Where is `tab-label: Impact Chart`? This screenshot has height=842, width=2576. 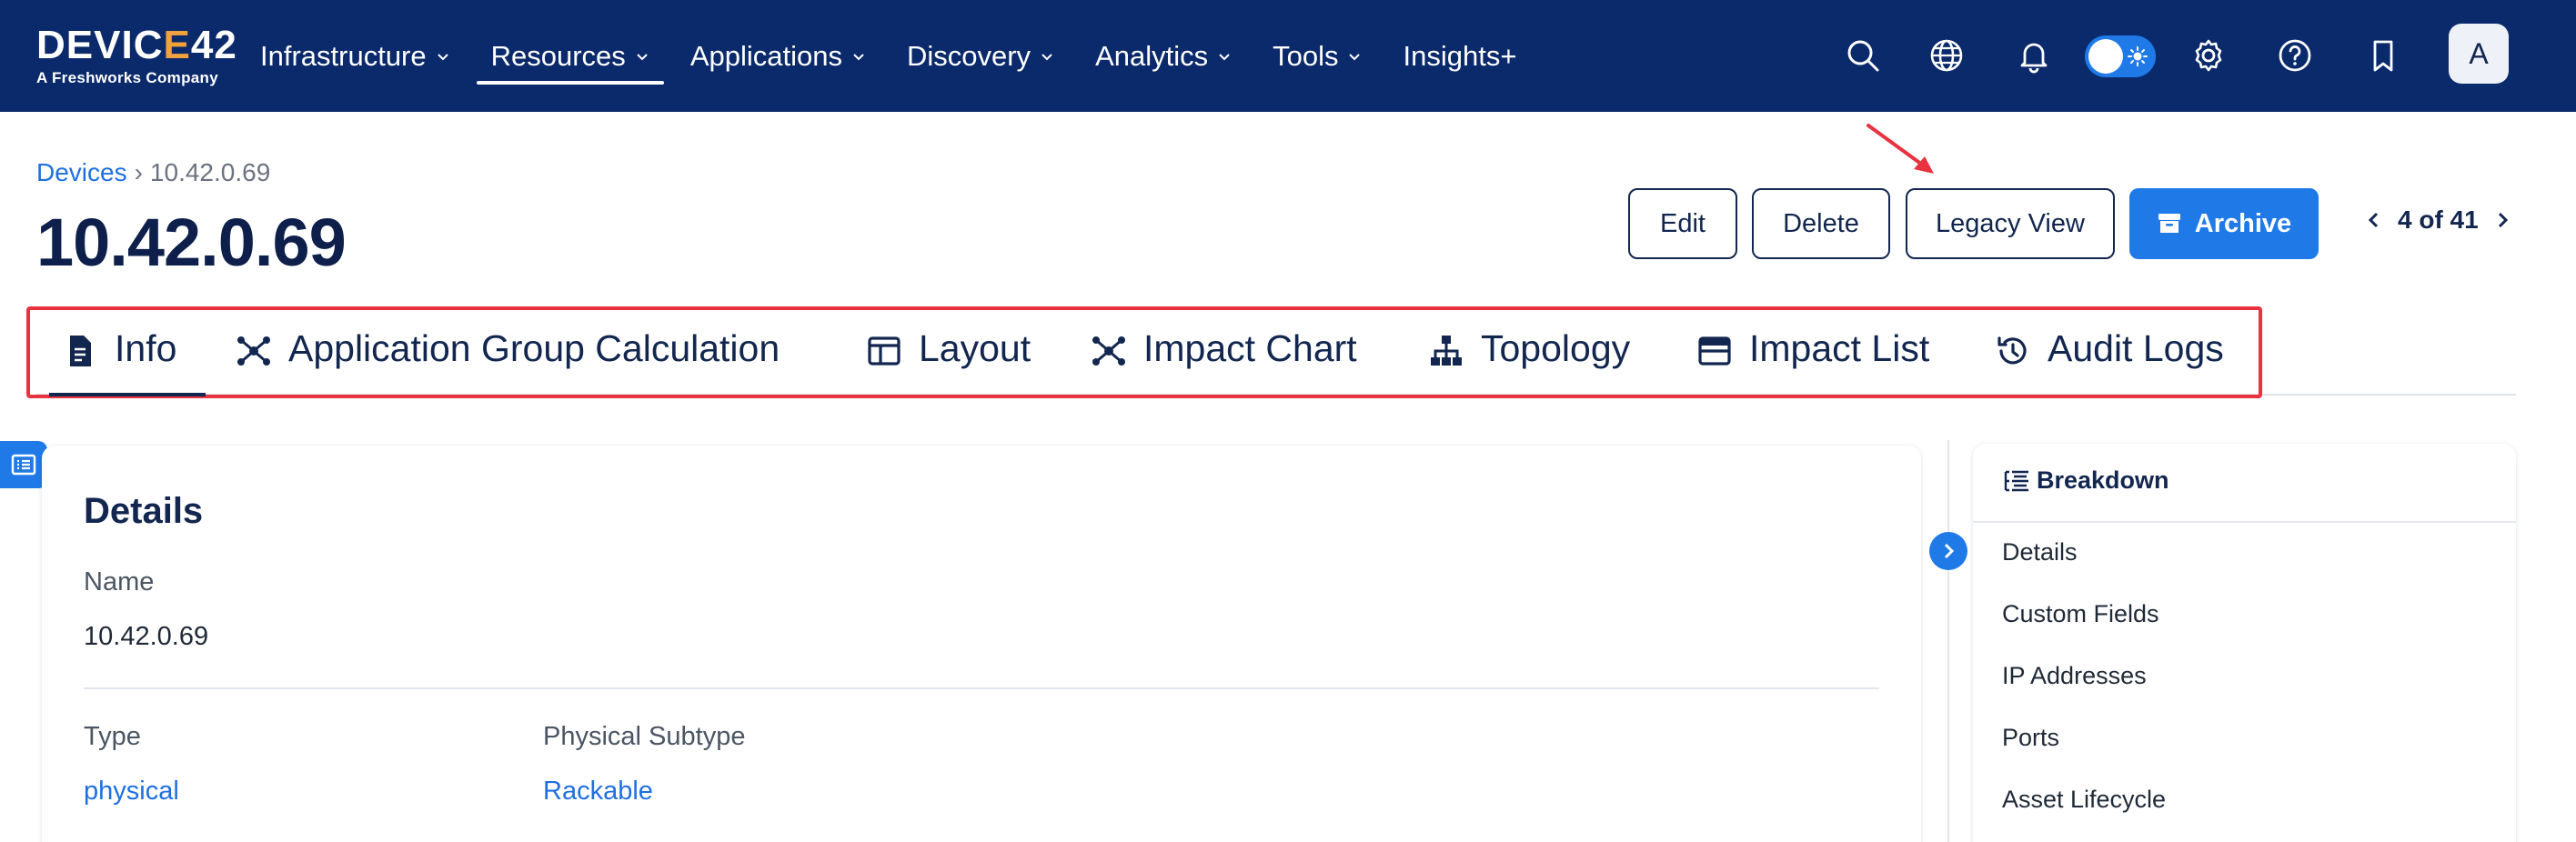
tab-label: Impact Chart is located at coordinates (1250, 348).